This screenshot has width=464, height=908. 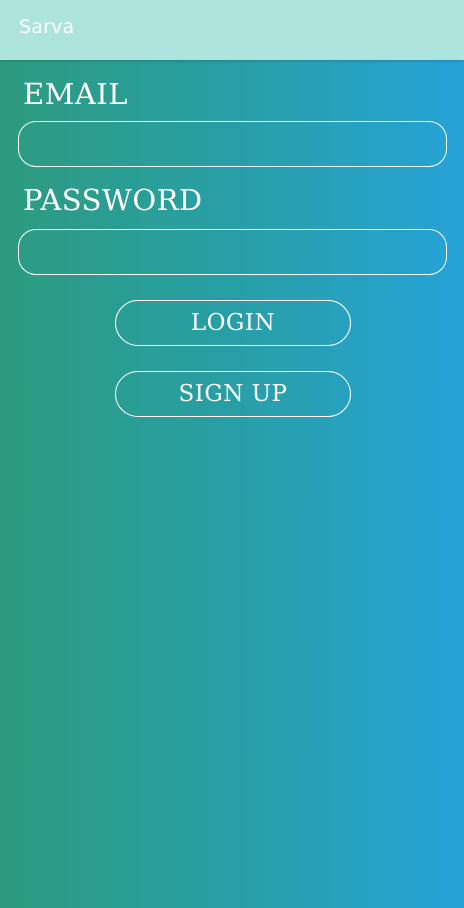 What do you see at coordinates (233, 323) in the screenshot?
I see `login-button: LOGIN` at bounding box center [233, 323].